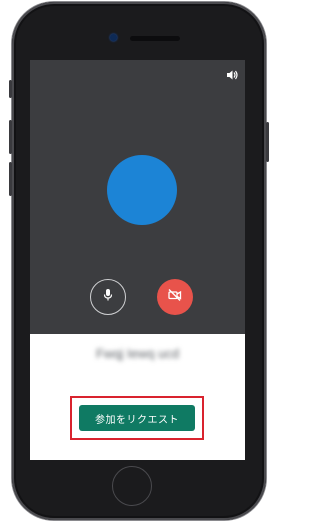  Describe the element at coordinates (10, 179) in the screenshot. I see `phone-volume-down-button` at that location.